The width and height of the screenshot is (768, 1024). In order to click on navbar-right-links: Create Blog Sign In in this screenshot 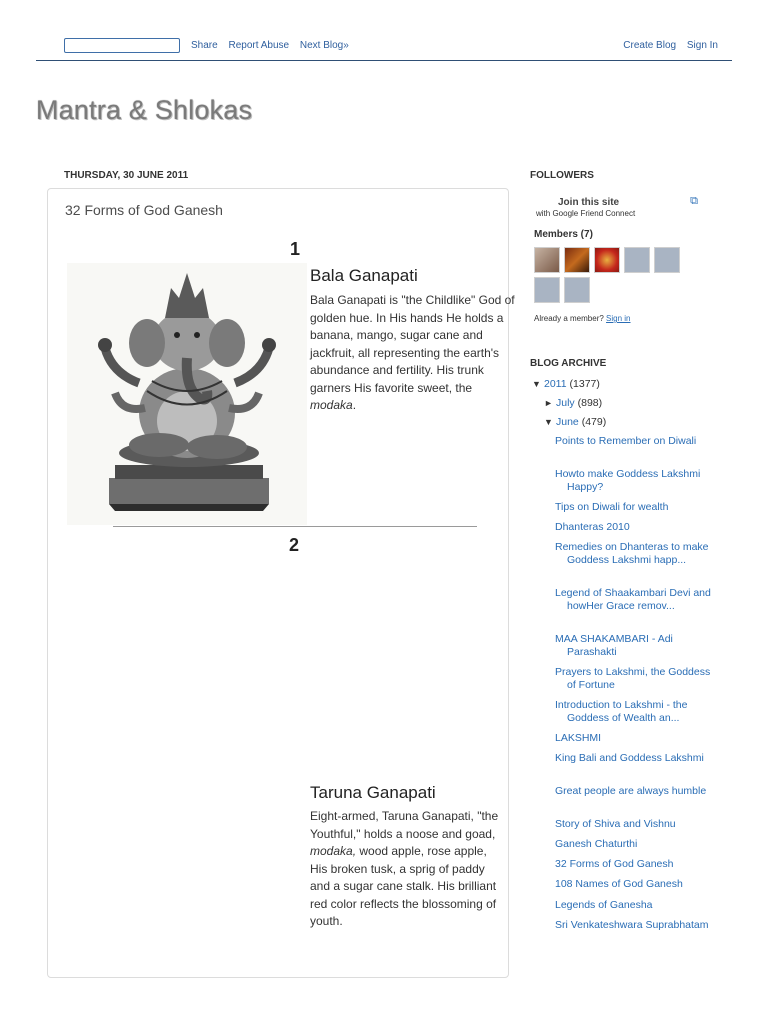, I will do `click(666, 45)`.